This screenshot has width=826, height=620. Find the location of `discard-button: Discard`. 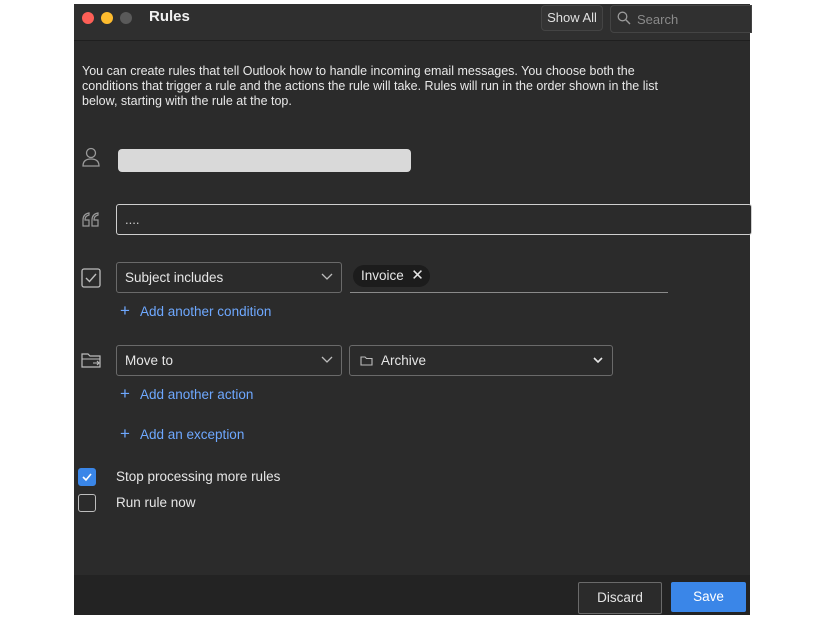

discard-button: Discard is located at coordinates (620, 598).